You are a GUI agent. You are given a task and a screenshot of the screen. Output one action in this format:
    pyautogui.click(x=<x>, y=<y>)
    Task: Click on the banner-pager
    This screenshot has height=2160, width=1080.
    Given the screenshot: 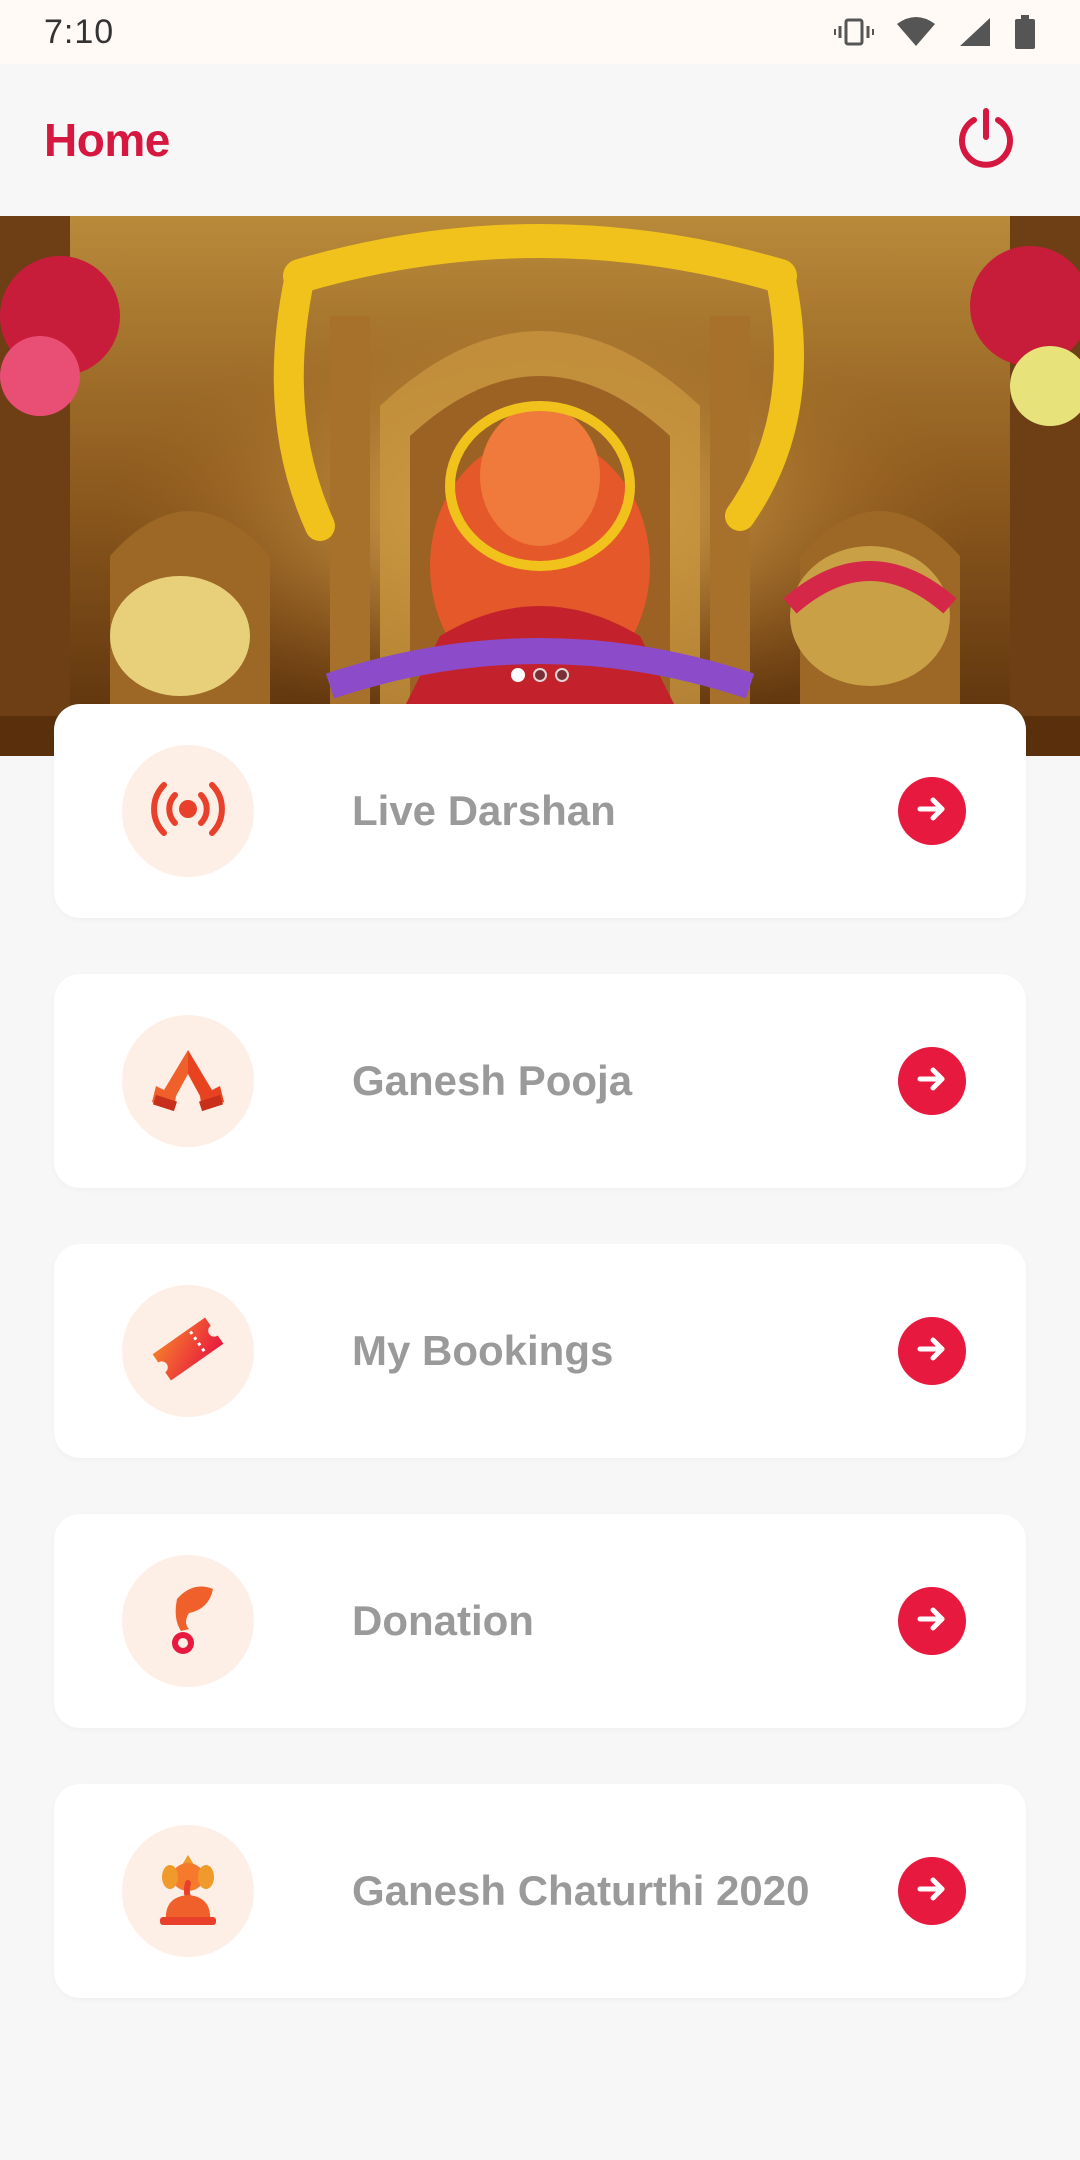 What is the action you would take?
    pyautogui.click(x=540, y=675)
    